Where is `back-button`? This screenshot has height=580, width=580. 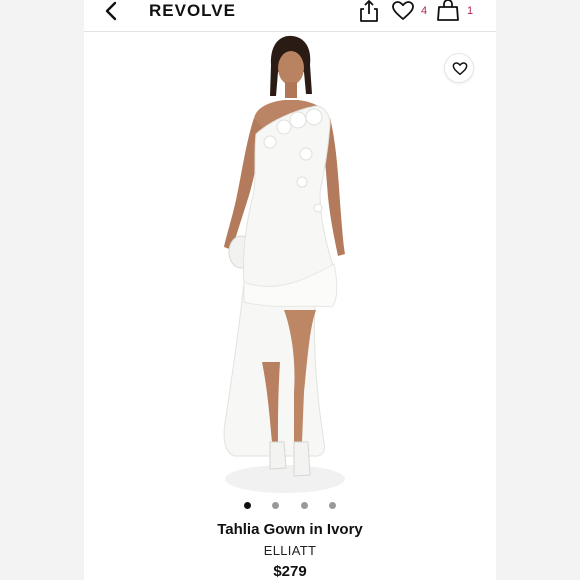
back-button is located at coordinates (113, 12).